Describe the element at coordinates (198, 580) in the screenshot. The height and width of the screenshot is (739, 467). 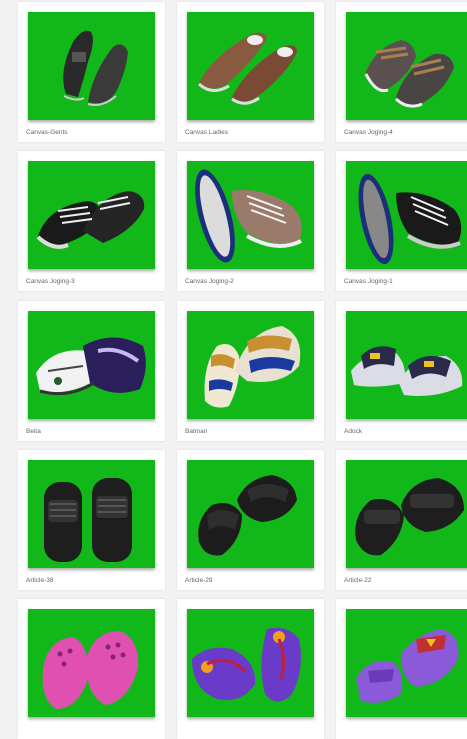
I see `product-label: Article-29` at that location.